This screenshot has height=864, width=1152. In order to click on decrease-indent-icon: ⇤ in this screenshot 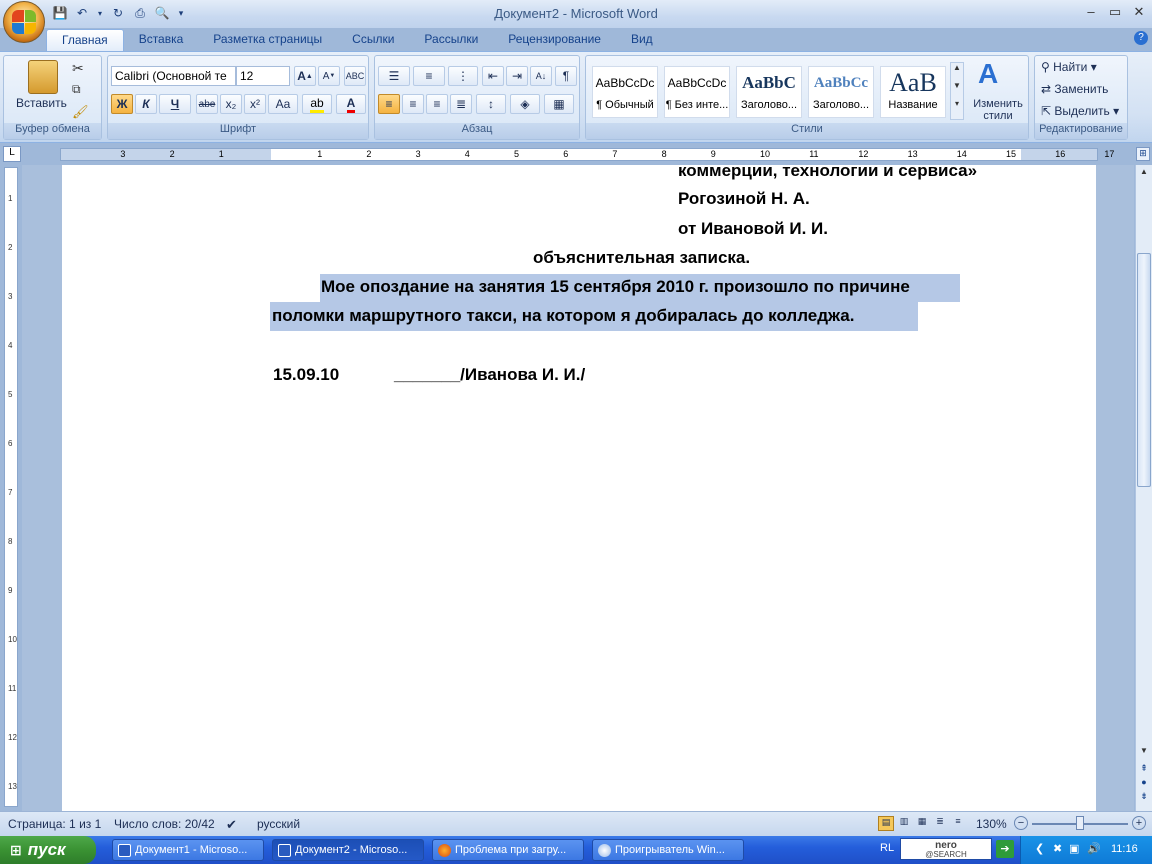, I will do `click(493, 76)`.